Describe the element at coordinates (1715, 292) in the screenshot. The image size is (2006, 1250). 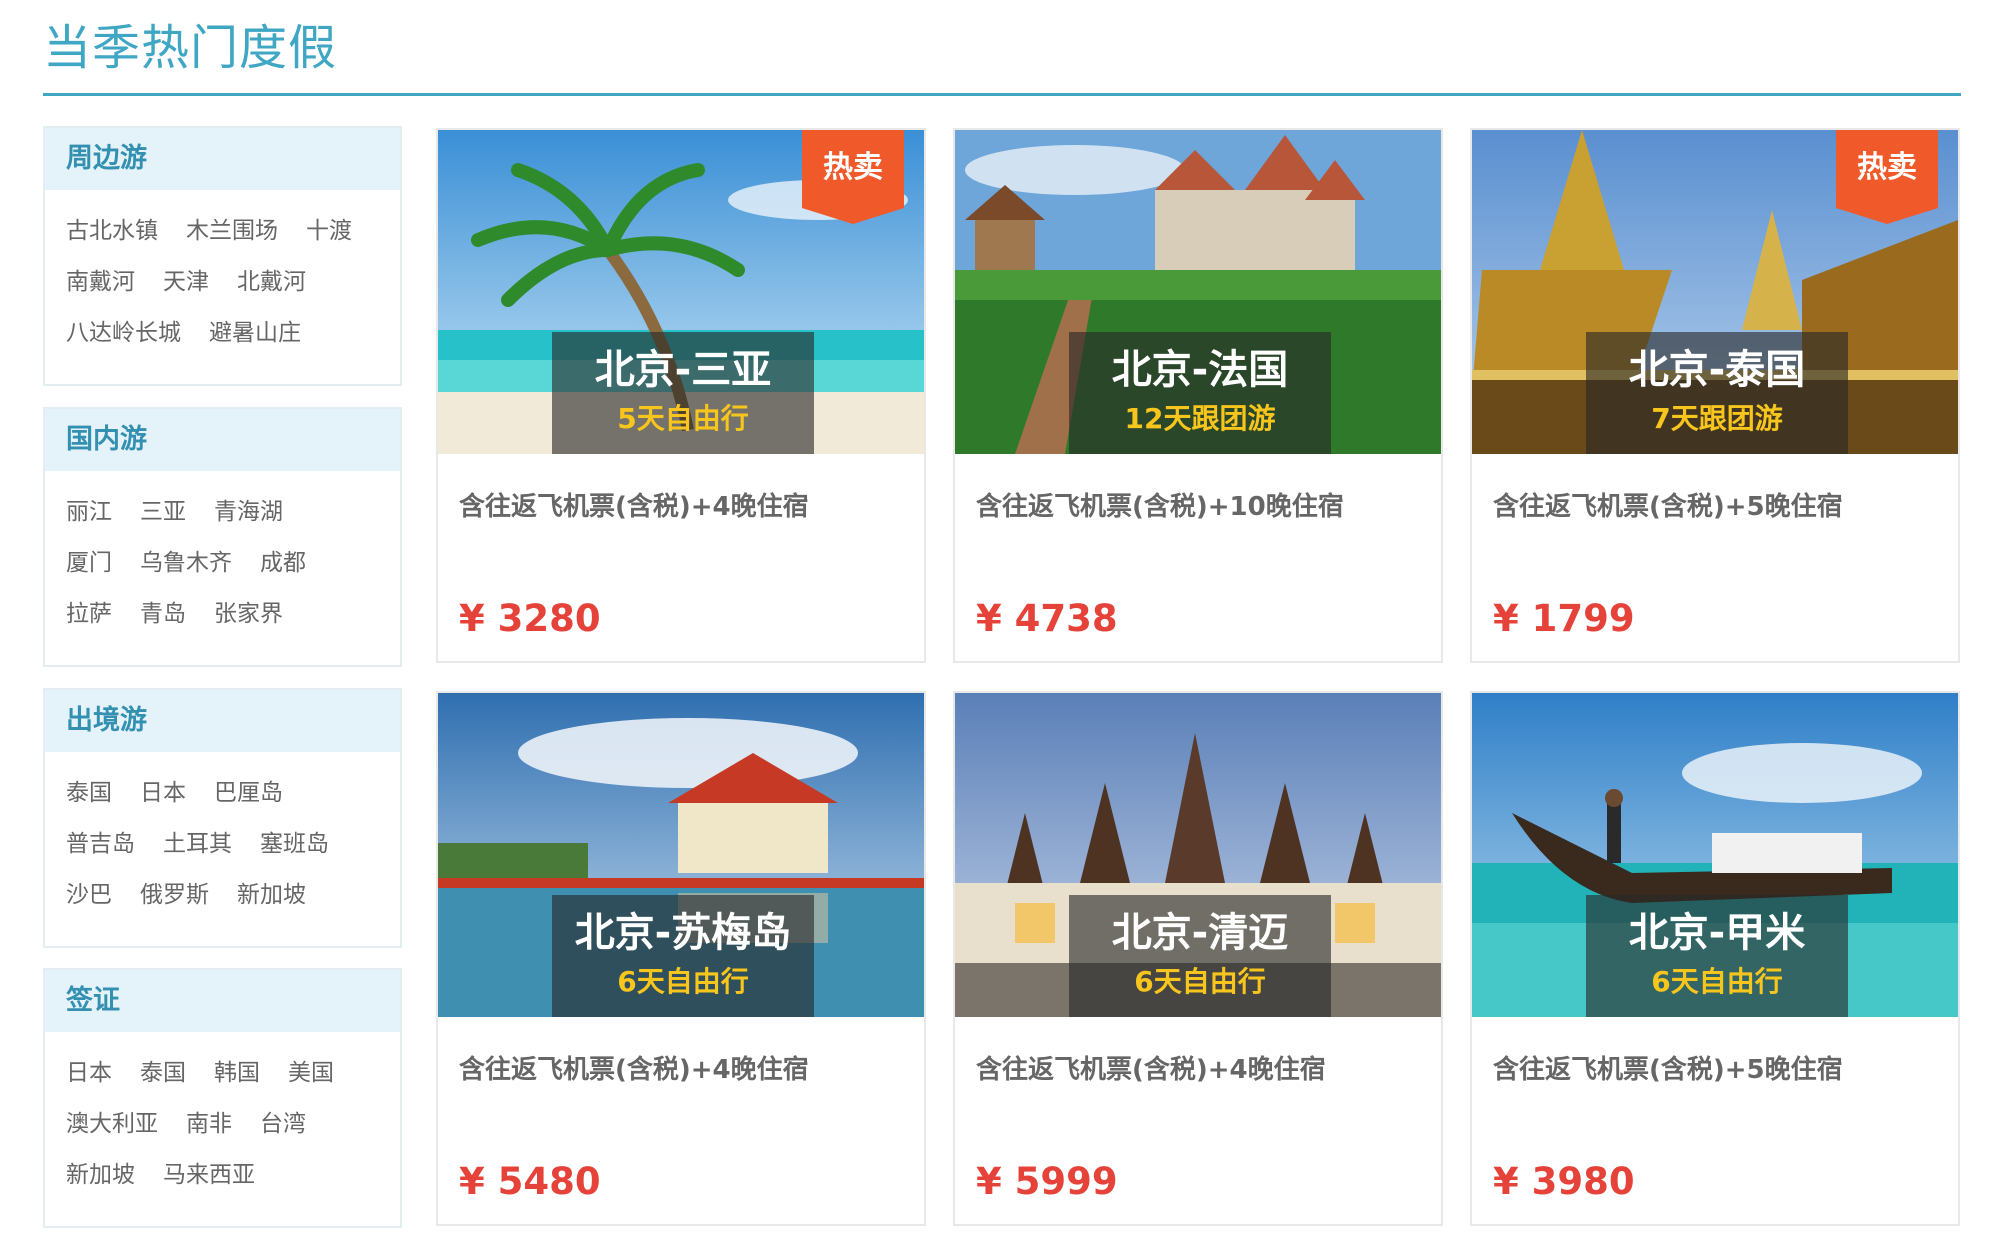
I see `golden-temple-icon: 北京-泰国 7天跟团游 热卖` at that location.